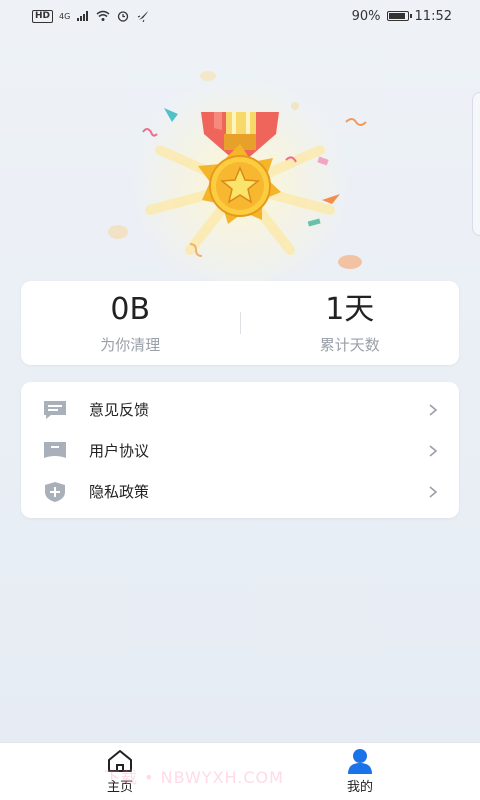 The width and height of the screenshot is (480, 800). What do you see at coordinates (119, 787) in the screenshot?
I see `nav-home-label: 主页` at bounding box center [119, 787].